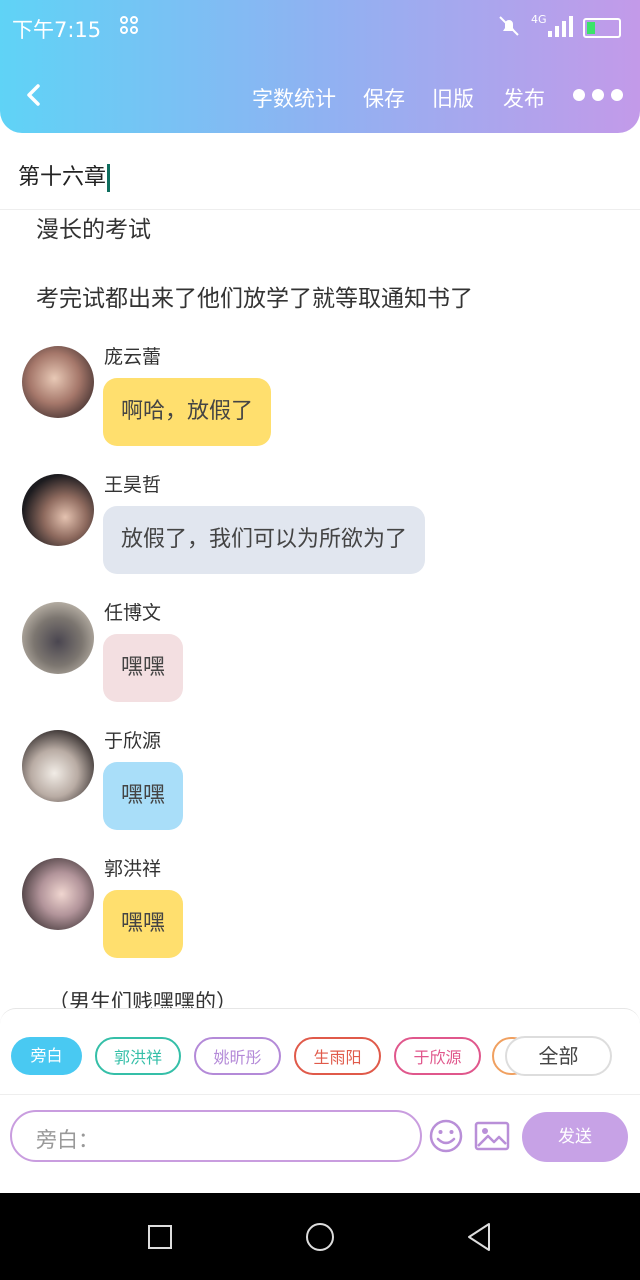  What do you see at coordinates (446, 1136) in the screenshot?
I see `emoji-icon` at bounding box center [446, 1136].